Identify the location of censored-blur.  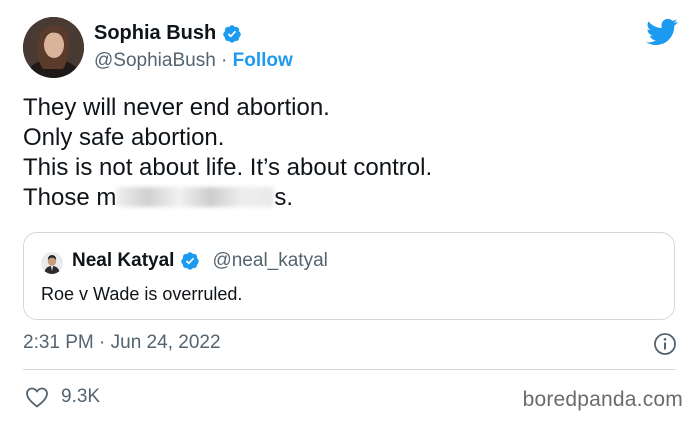
(195, 197).